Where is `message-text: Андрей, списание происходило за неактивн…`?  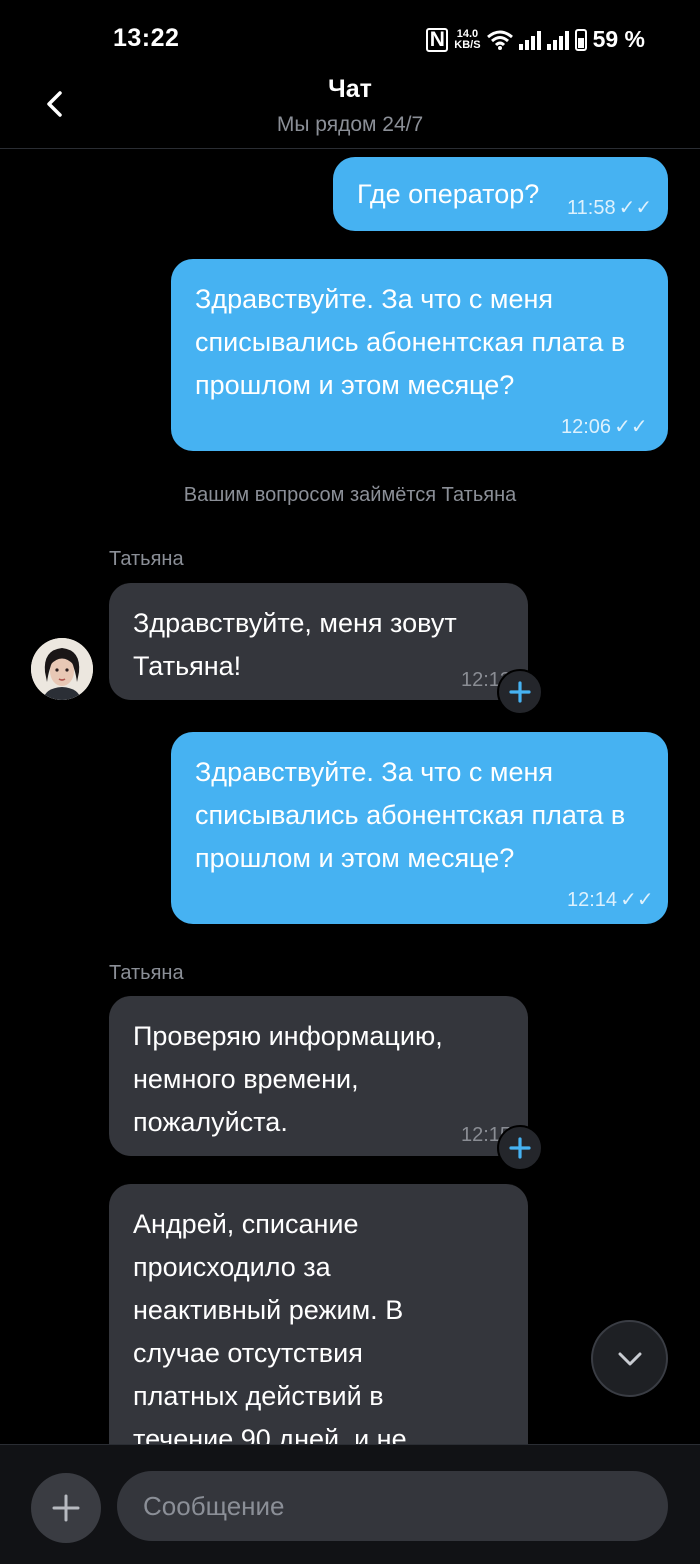 message-text: Андрей, списание происходило за неактивн… is located at coordinates (270, 1331).